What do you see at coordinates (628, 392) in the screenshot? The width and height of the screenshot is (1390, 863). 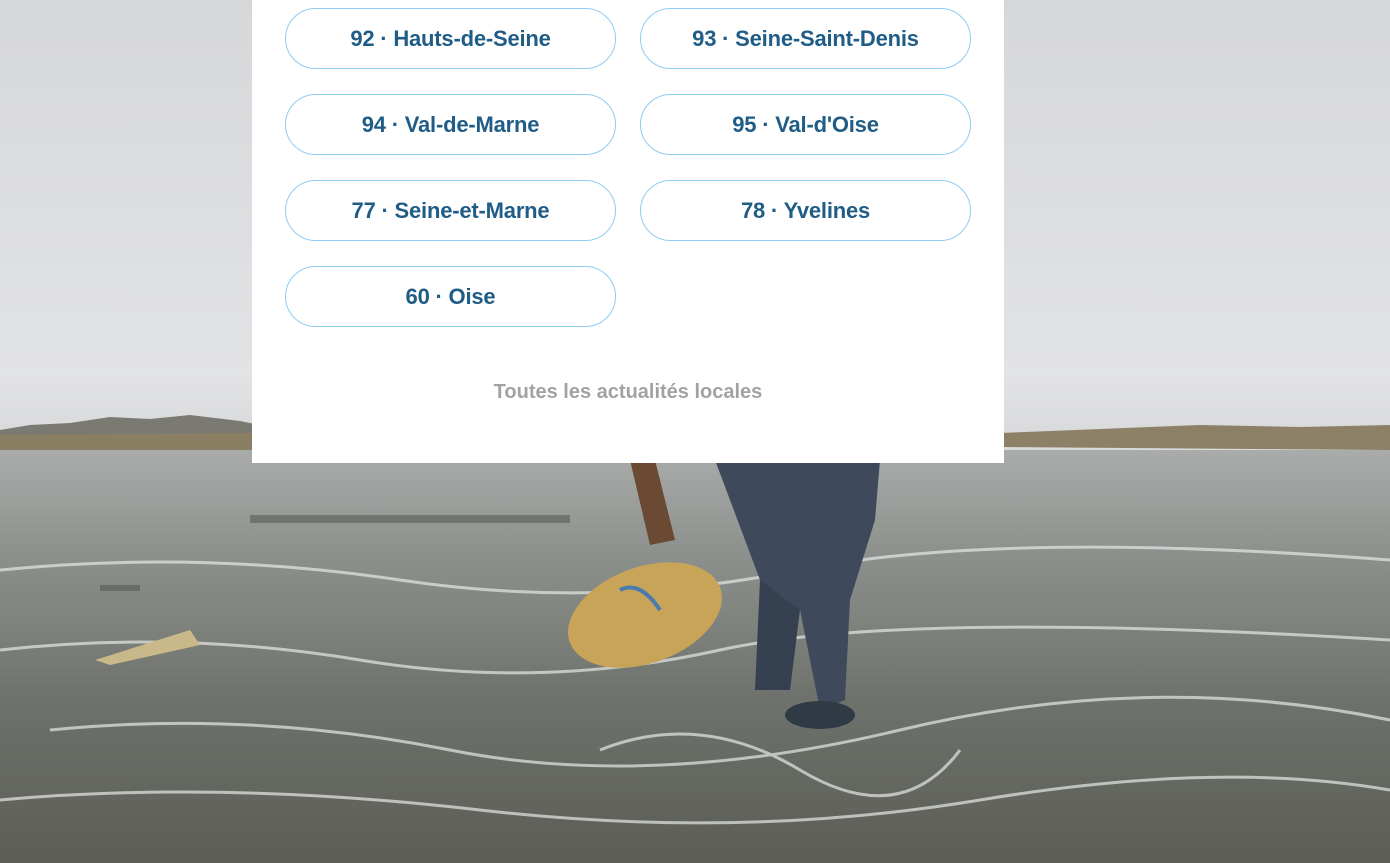 I see `all-local-news-link: Toutes les actualités locales` at bounding box center [628, 392].